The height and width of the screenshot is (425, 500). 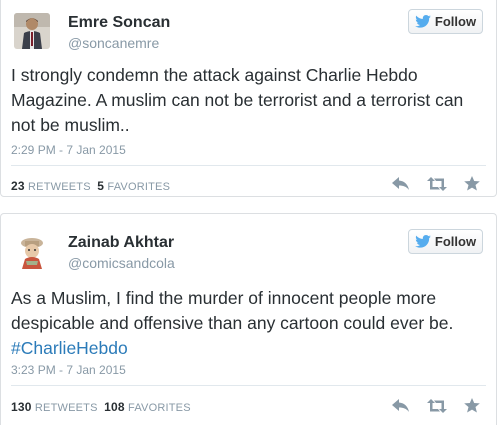 What do you see at coordinates (101, 407) in the screenshot?
I see `tweet-stats: 130 RETWEETS 108 FAVORITES` at bounding box center [101, 407].